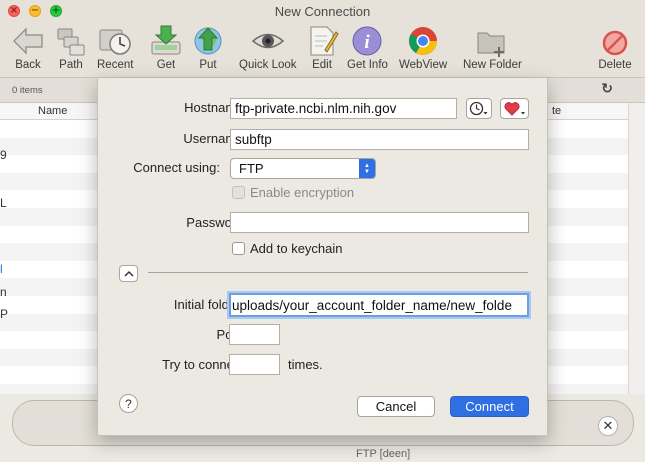 This screenshot has width=645, height=462. Describe the element at coordinates (4, 314) in the screenshot. I see `left-fragment: P` at that location.